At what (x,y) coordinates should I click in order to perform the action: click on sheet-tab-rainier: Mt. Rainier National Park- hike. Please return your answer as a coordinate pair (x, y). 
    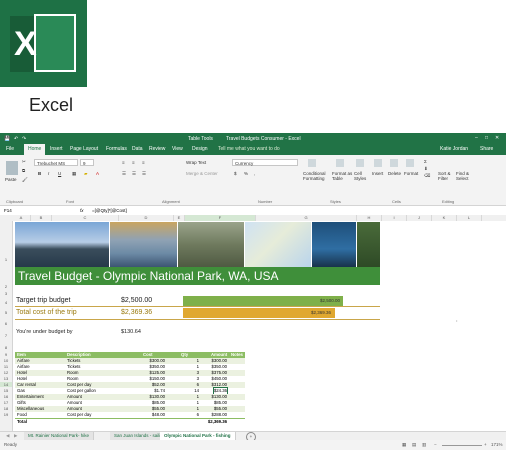
    Looking at the image, I should click on (59, 436).